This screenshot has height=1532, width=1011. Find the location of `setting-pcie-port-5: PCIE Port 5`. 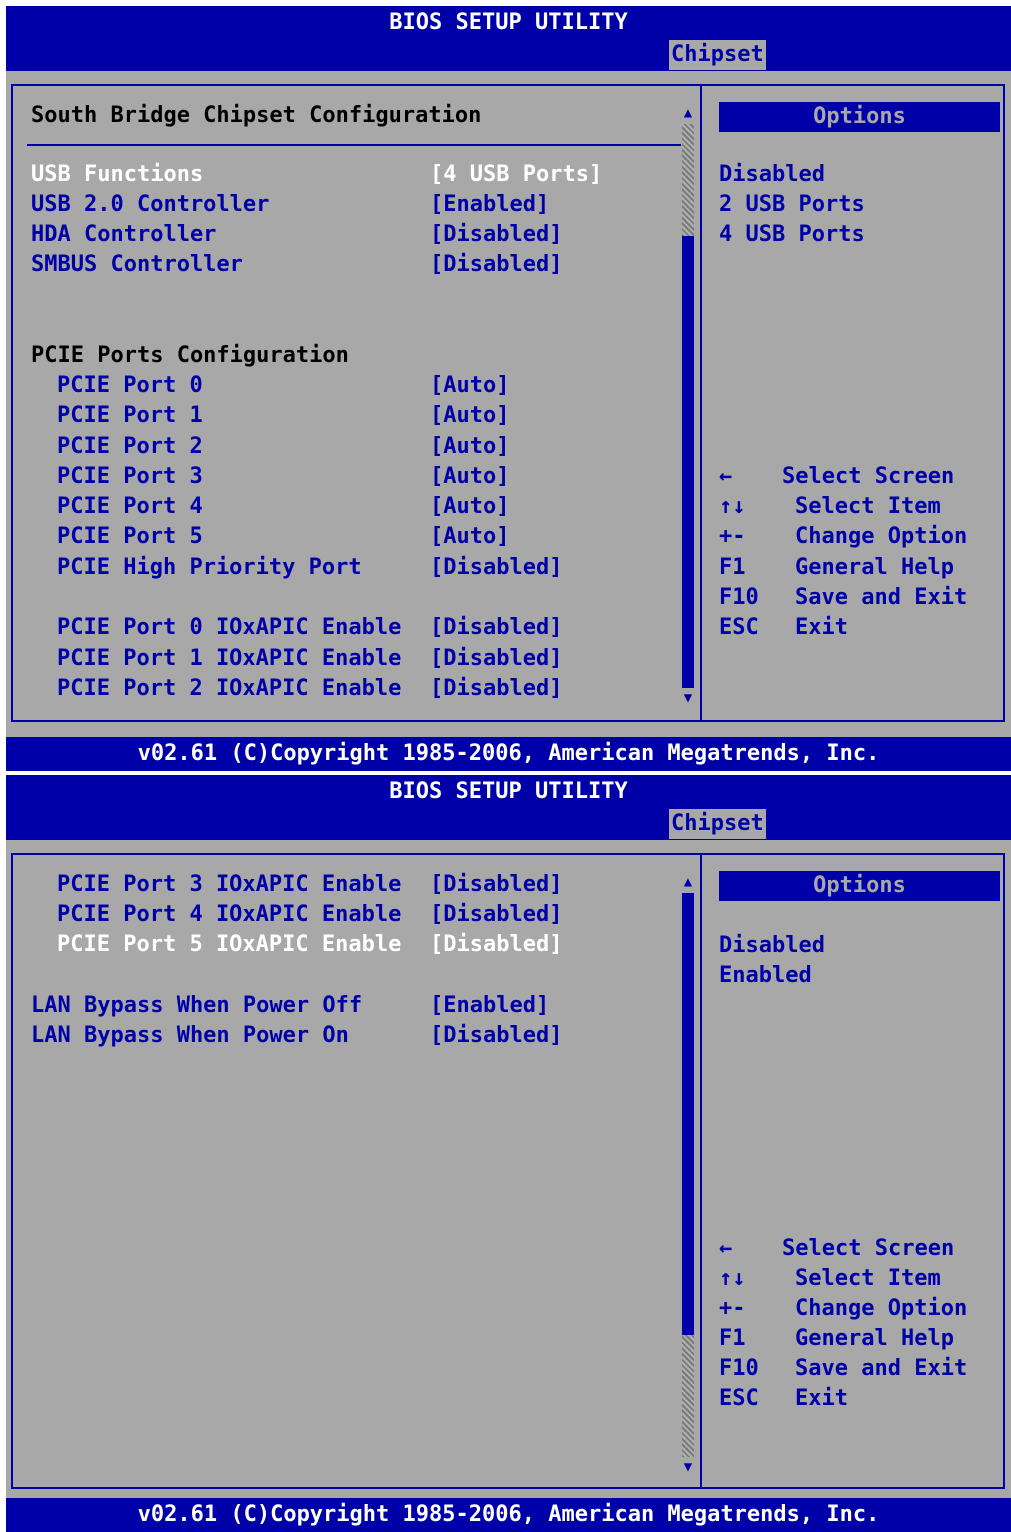

setting-pcie-port-5: PCIE Port 5 is located at coordinates (130, 537).